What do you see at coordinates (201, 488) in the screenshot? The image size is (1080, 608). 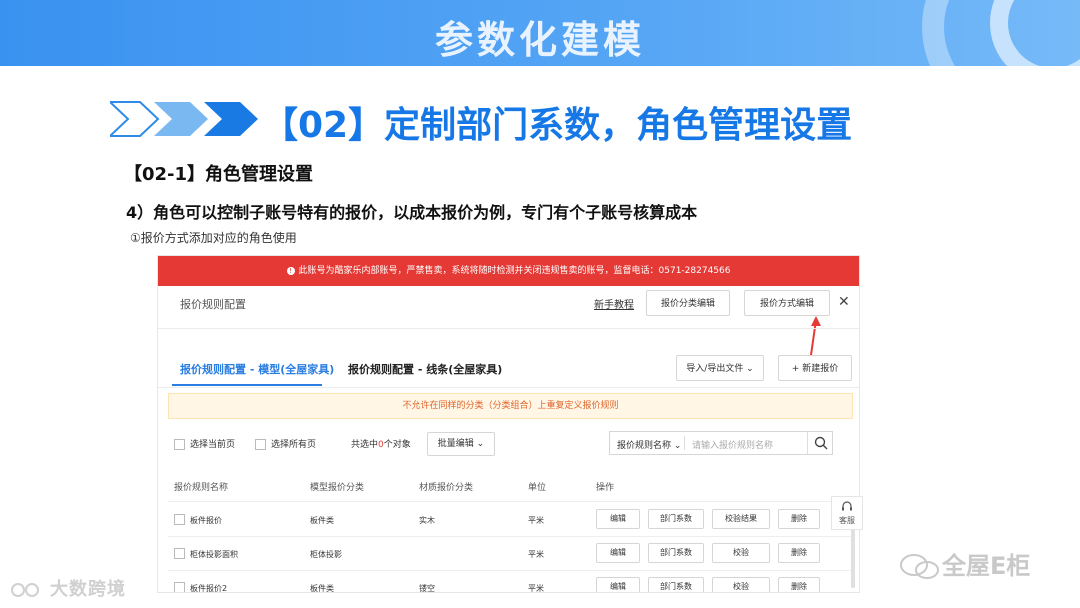 I see `col-header-name: 报价规则名称` at bounding box center [201, 488].